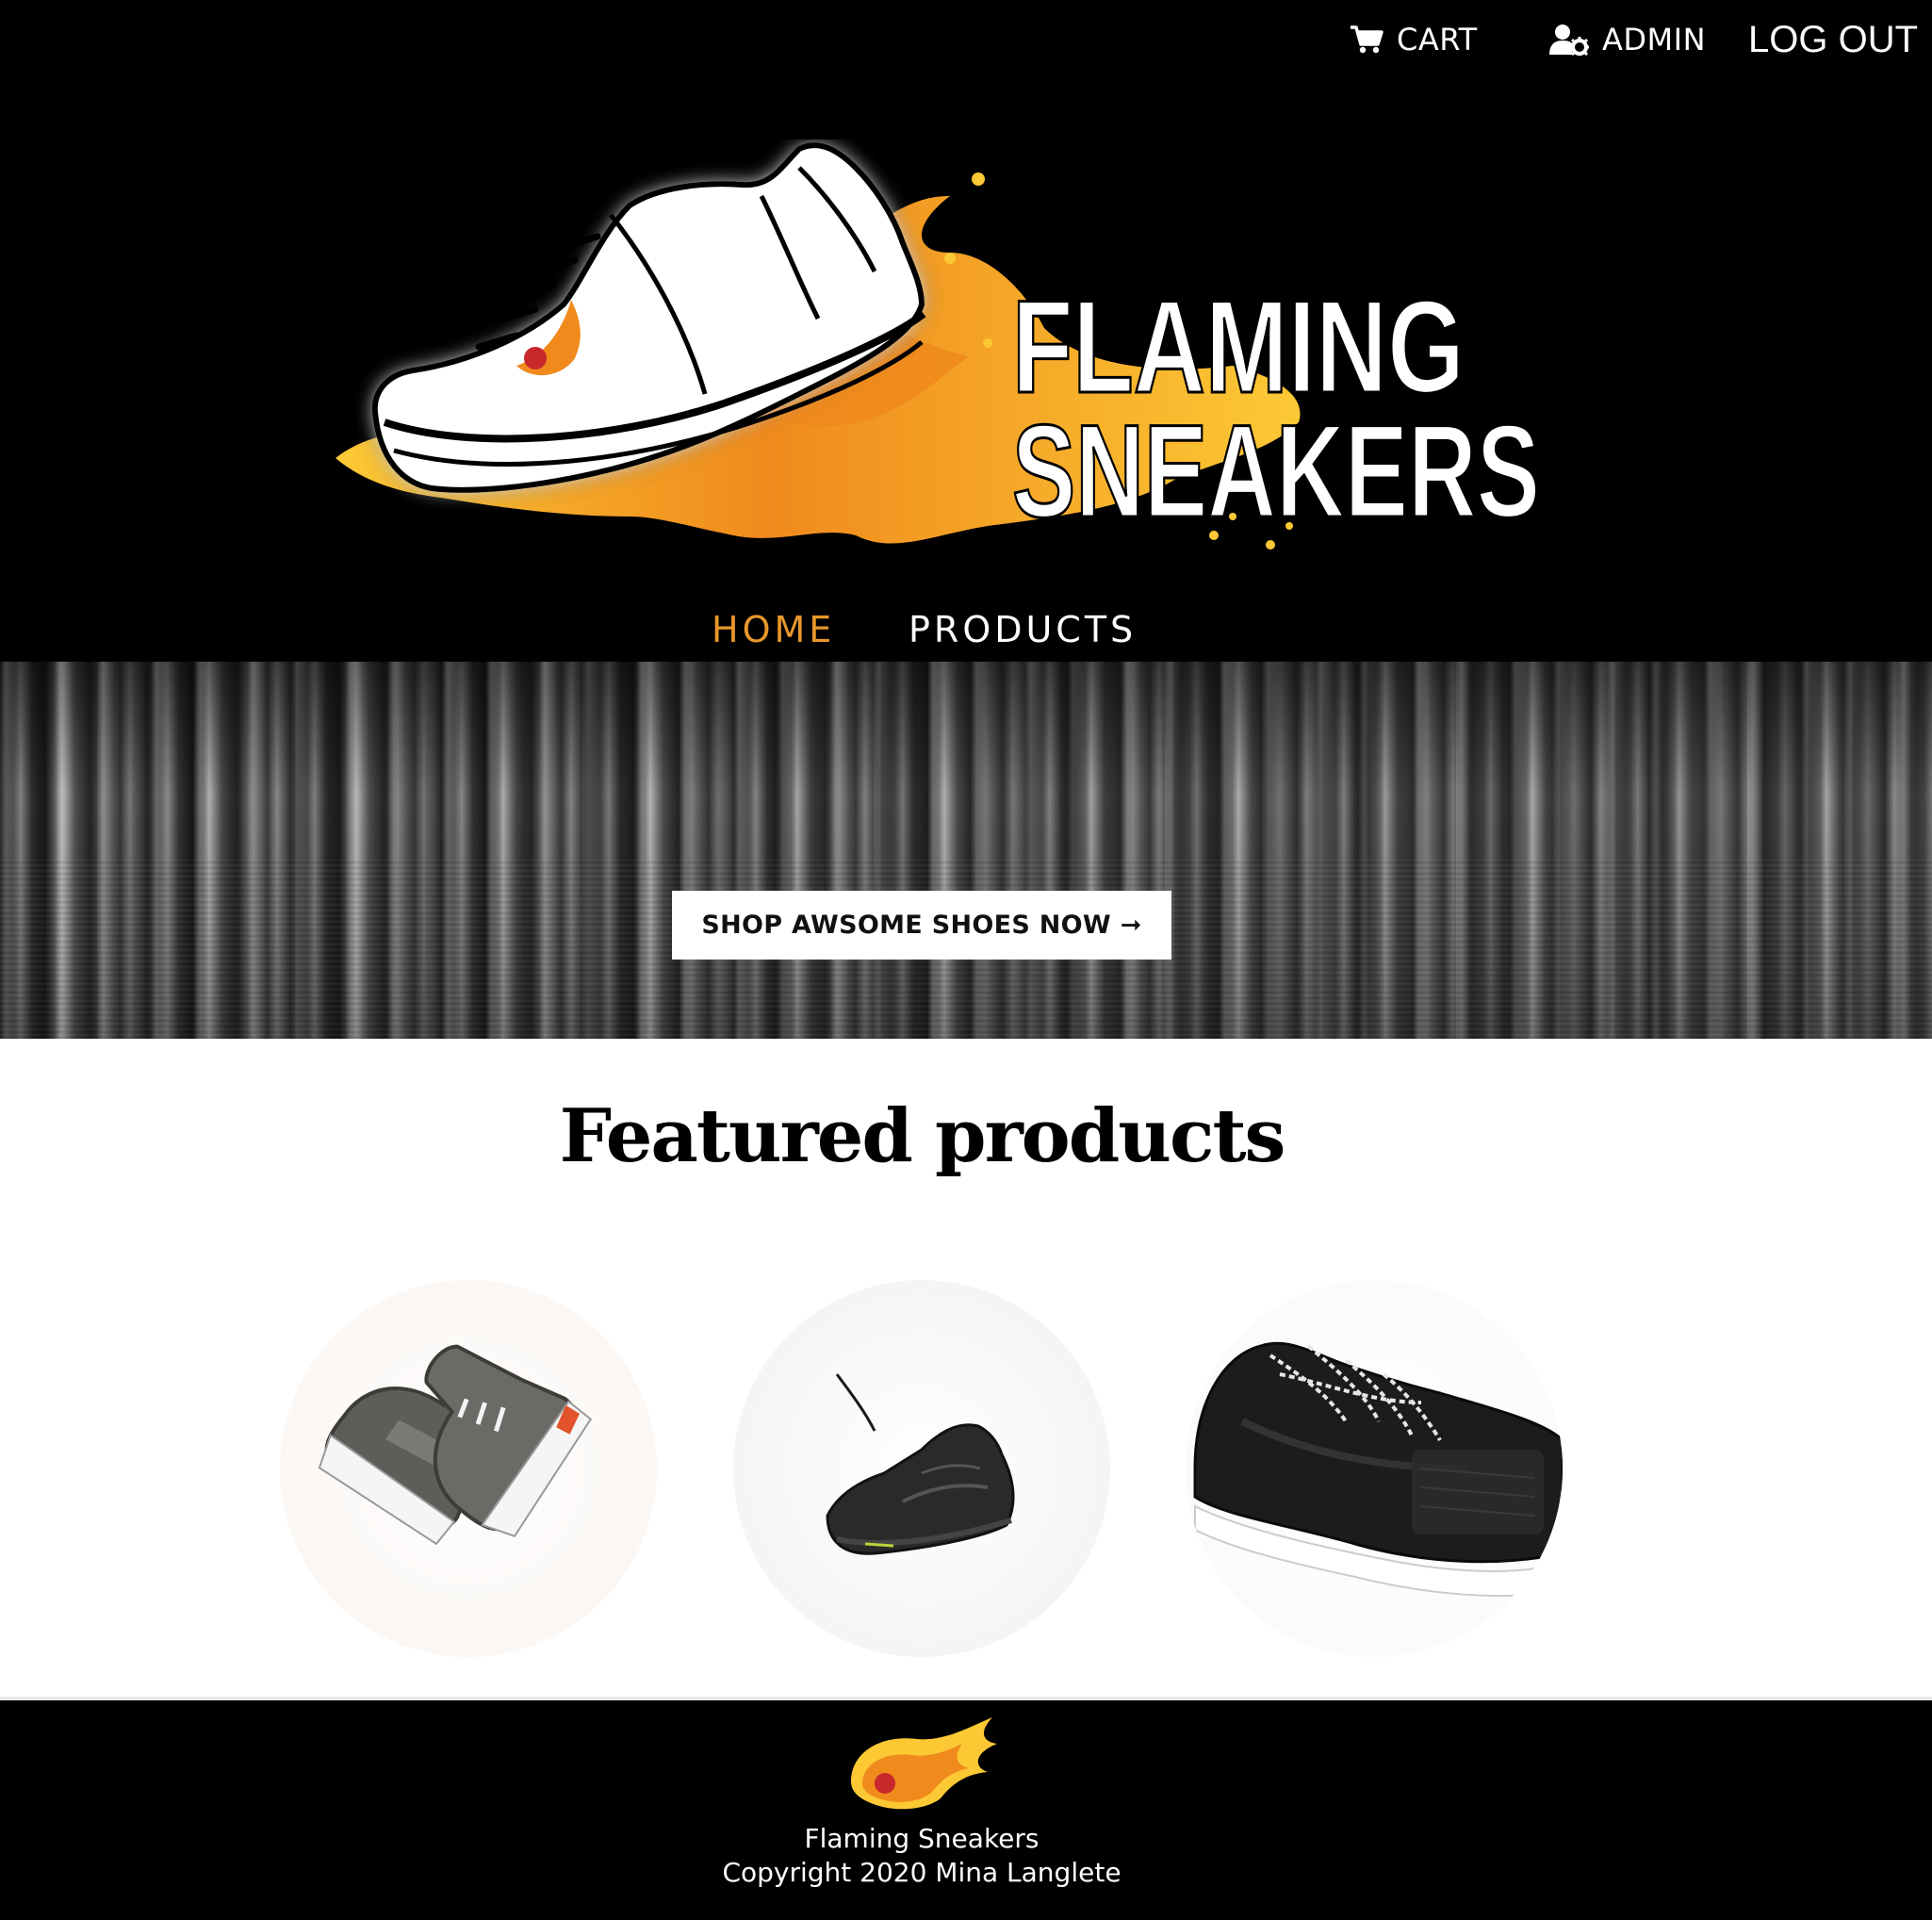 The height and width of the screenshot is (1920, 1932). Describe the element at coordinates (922, 1136) in the screenshot. I see `featured-title: Featured products` at that location.